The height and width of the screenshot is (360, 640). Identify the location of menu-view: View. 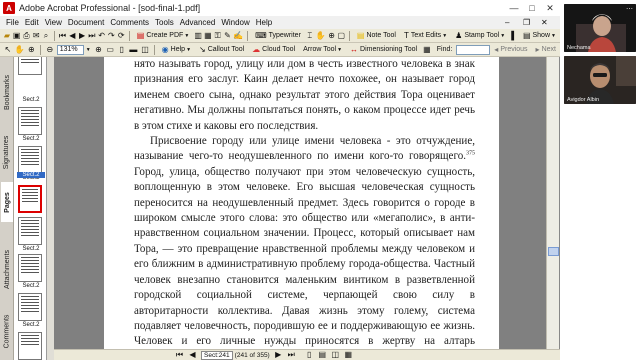
(53, 22).